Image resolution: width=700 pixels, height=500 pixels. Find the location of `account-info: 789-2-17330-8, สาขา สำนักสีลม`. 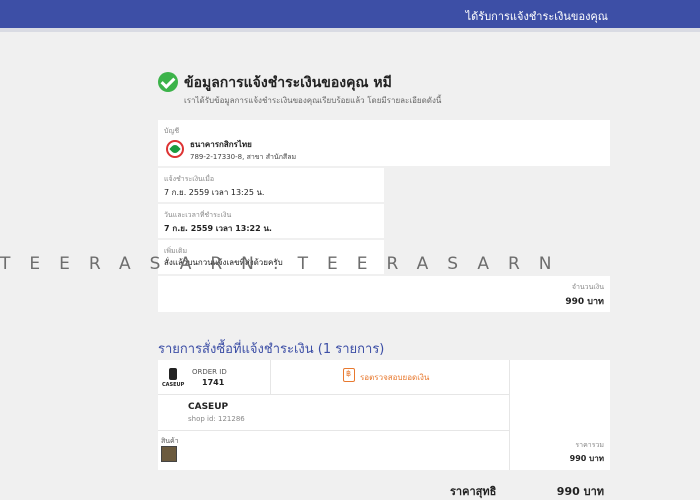

account-info: 789-2-17330-8, สาขา สำนักสีลม is located at coordinates (243, 157).